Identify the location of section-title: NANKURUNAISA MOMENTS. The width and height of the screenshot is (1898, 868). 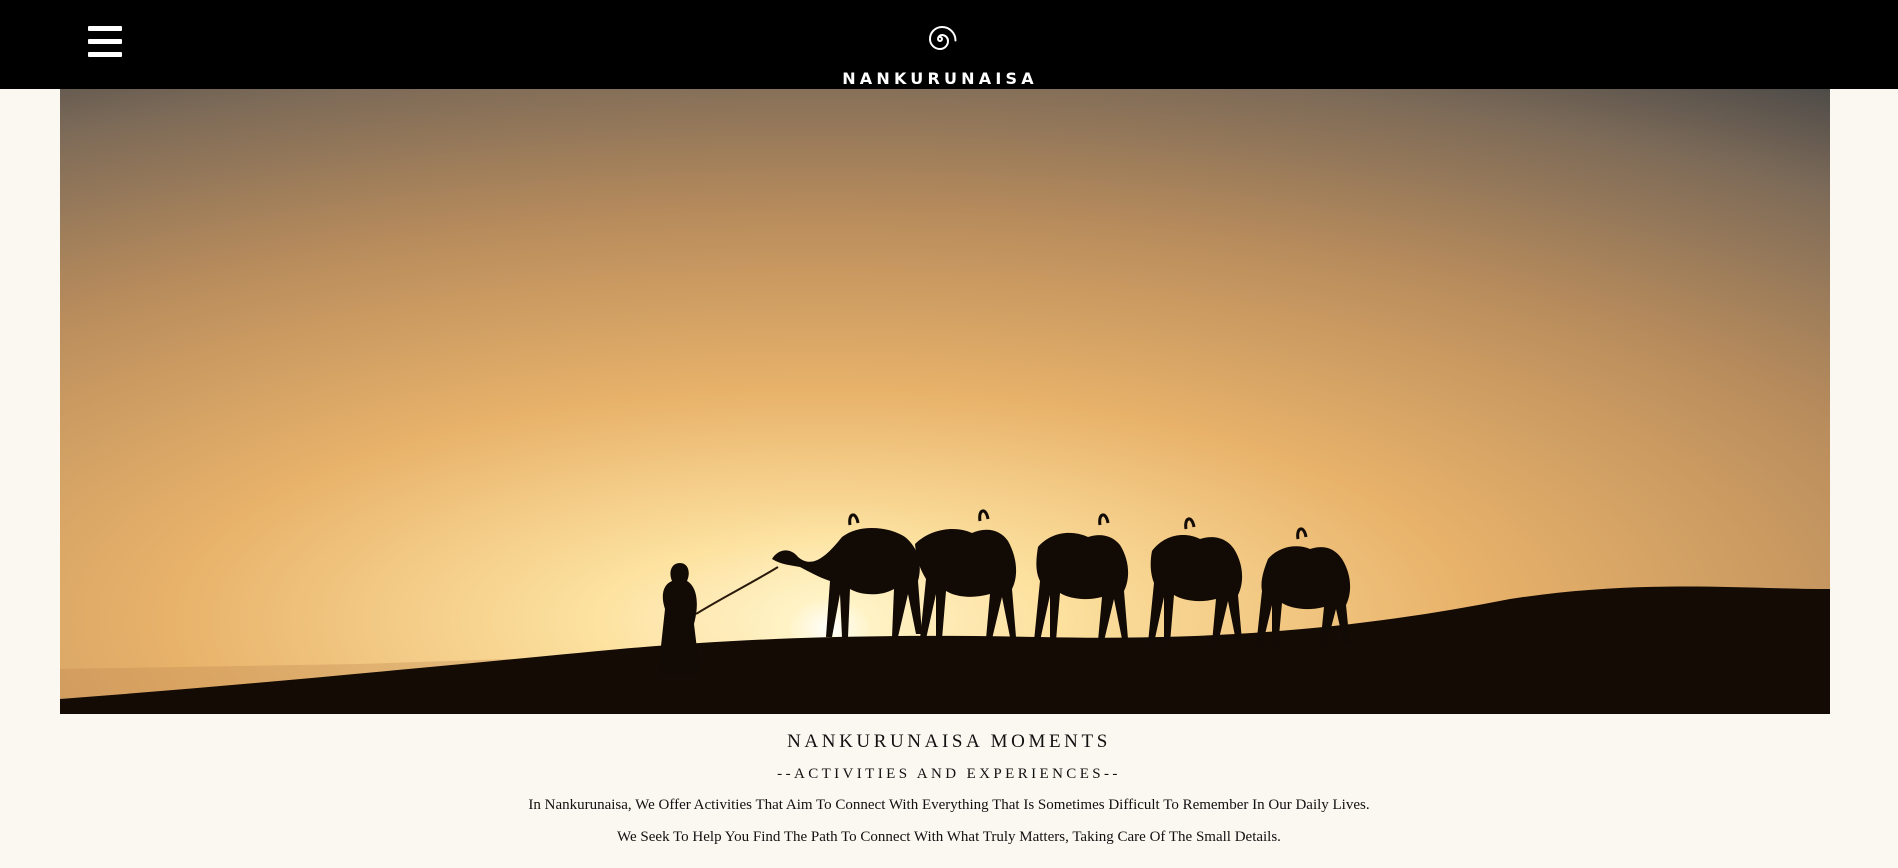
(949, 741).